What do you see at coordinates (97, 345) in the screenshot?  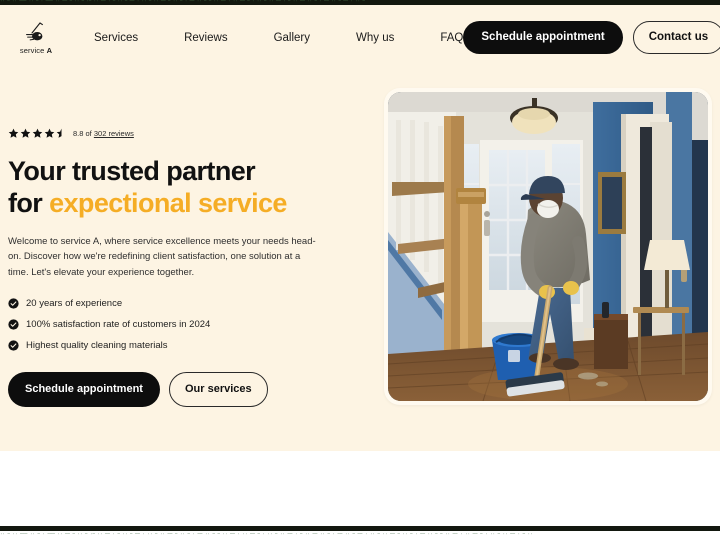 I see `feature-label: Highest quality cleaning materials` at bounding box center [97, 345].